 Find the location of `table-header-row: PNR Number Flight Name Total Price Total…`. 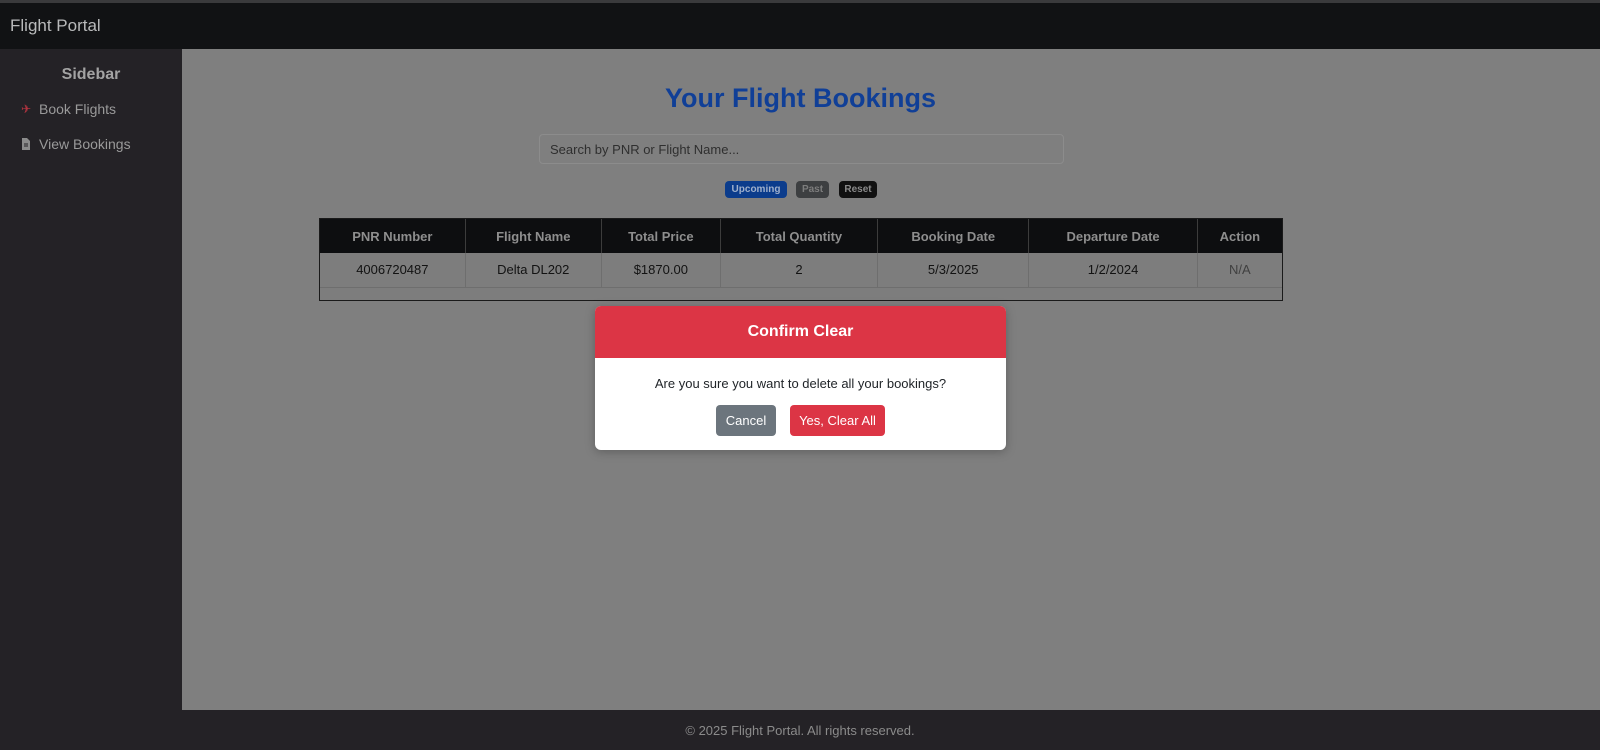

table-header-row: PNR Number Flight Name Total Price Total… is located at coordinates (801, 236).